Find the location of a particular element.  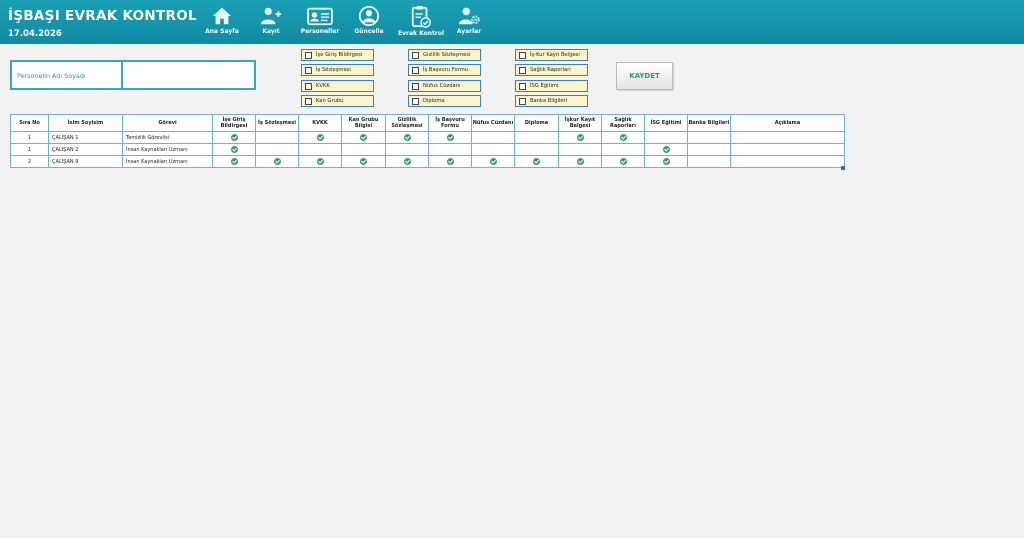

nav-register: Kayıt is located at coordinates (271, 24).